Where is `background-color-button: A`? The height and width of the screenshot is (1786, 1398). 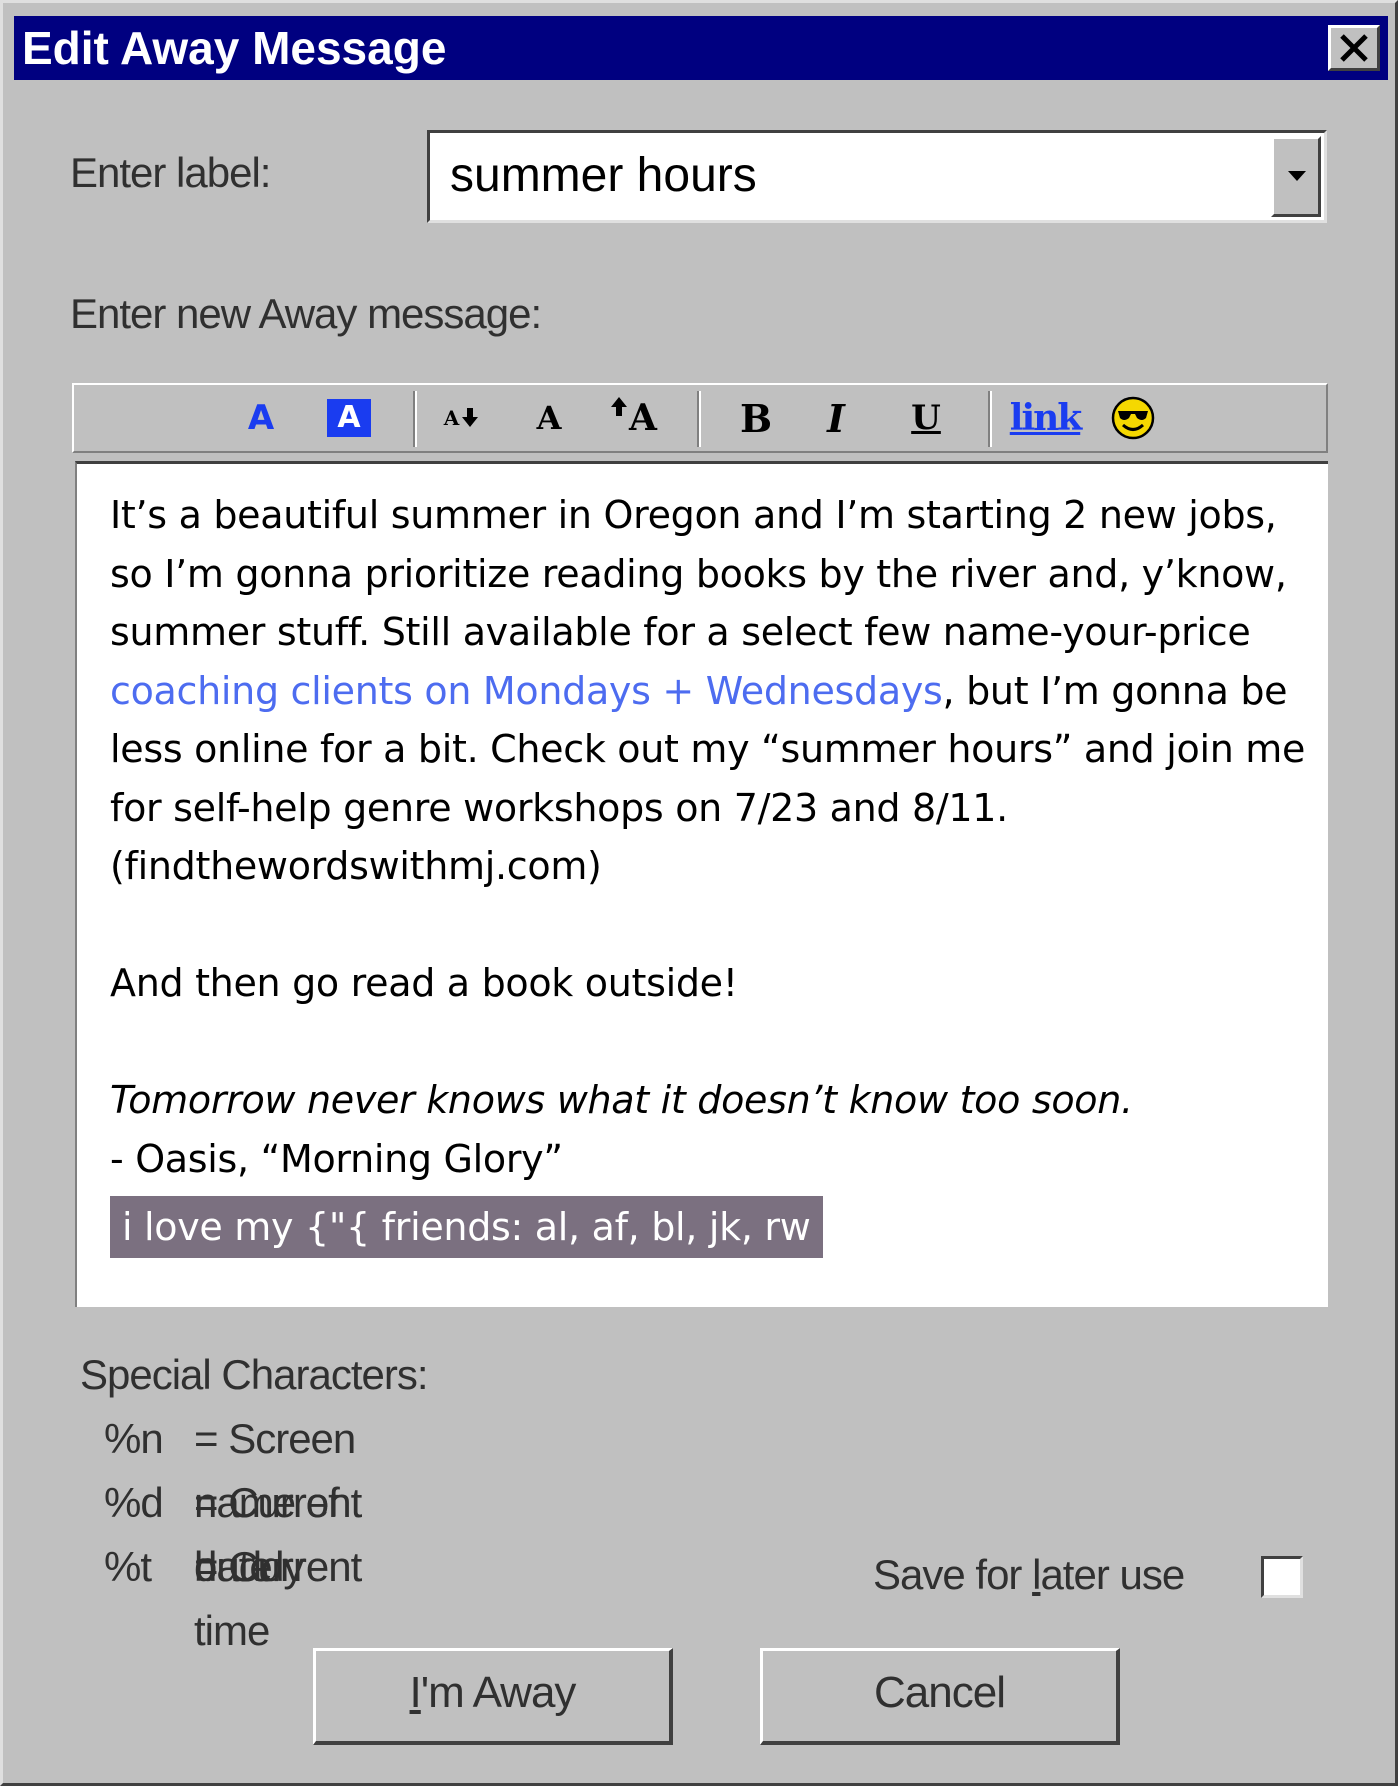
background-color-button: A is located at coordinates (349, 418).